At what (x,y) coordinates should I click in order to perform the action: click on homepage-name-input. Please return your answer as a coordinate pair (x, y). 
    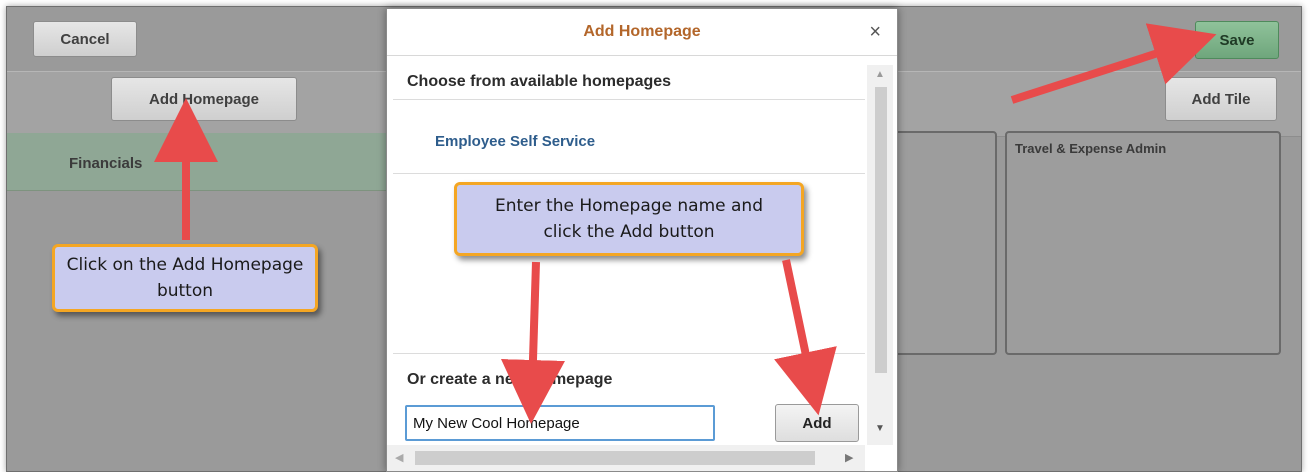
    Looking at the image, I should click on (560, 423).